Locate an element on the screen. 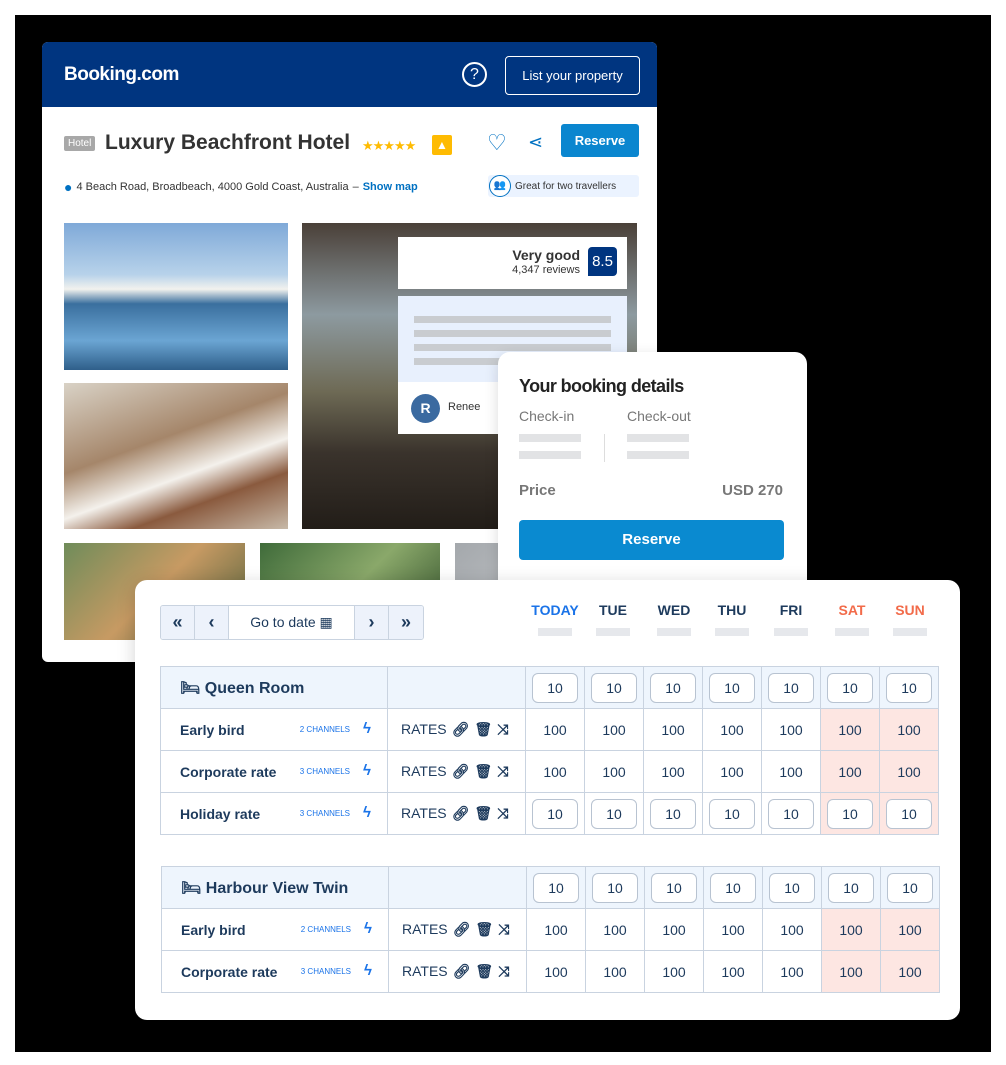 The image size is (1006, 1065). empty-cell is located at coordinates (457, 887).